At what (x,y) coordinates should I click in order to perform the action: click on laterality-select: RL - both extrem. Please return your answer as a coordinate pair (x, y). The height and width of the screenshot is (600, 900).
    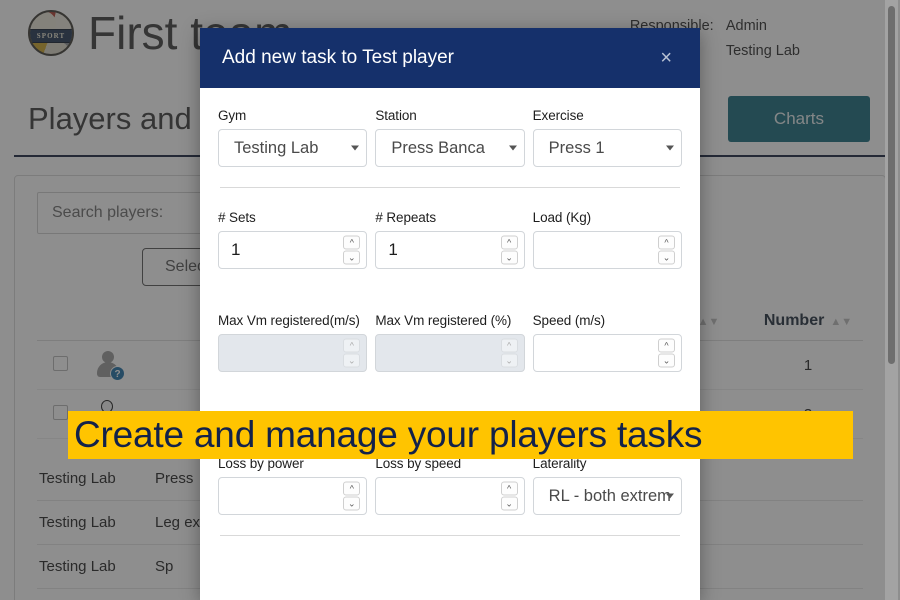
    Looking at the image, I should click on (607, 496).